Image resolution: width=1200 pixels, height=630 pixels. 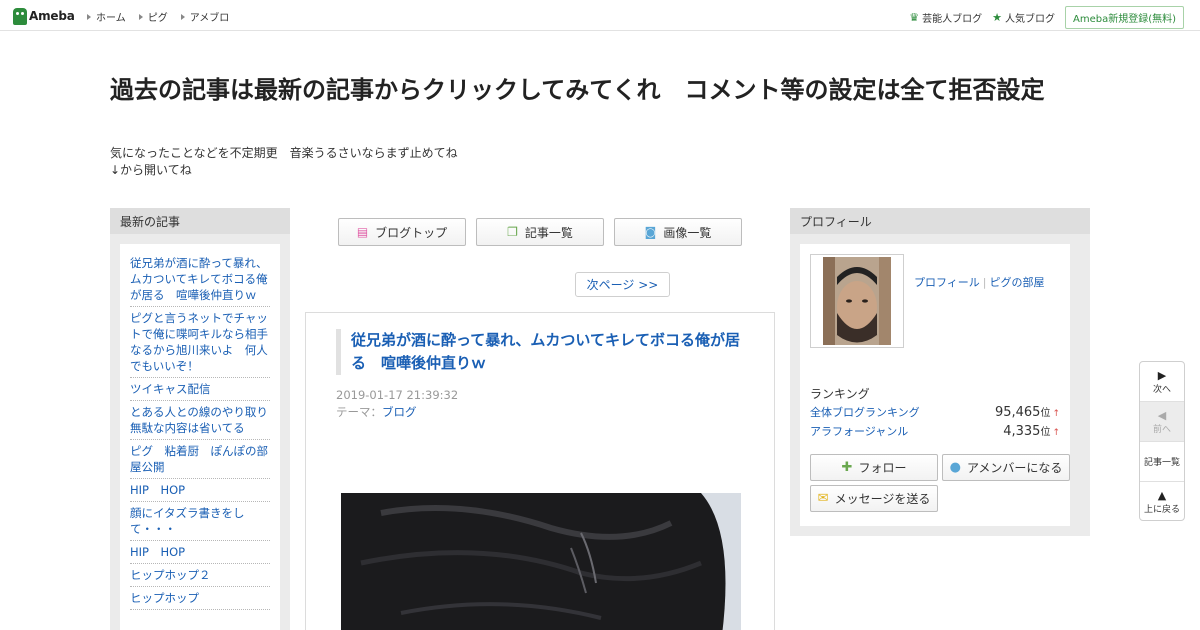 What do you see at coordinates (362, 232) in the screenshot?
I see `document-icon: ▤` at bounding box center [362, 232].